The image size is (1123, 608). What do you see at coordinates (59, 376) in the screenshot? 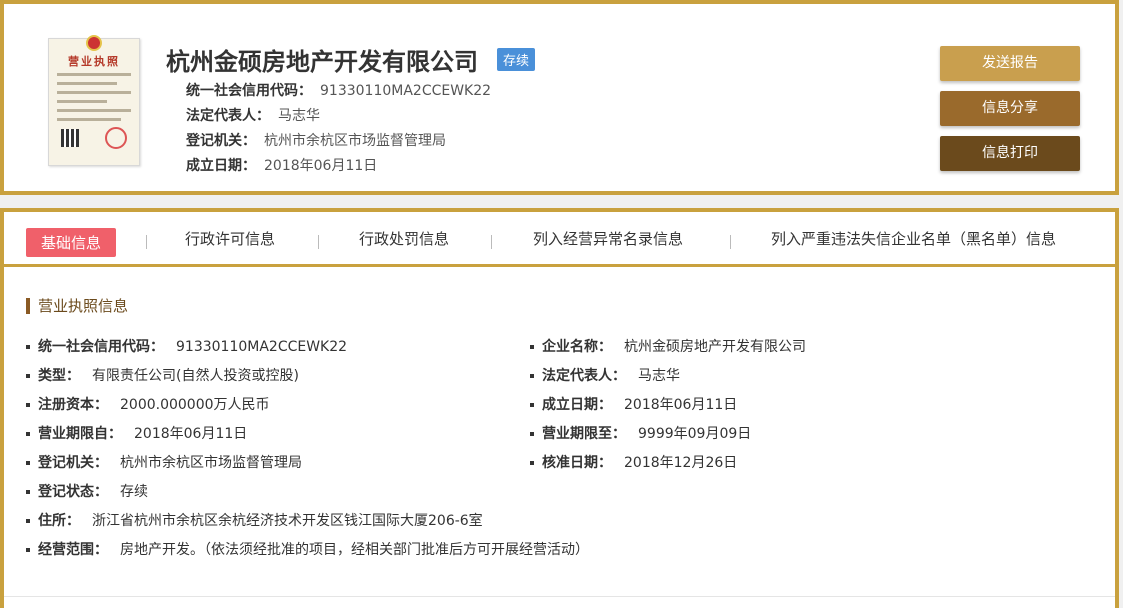
I see `field-type-label: 类型：` at bounding box center [59, 376].